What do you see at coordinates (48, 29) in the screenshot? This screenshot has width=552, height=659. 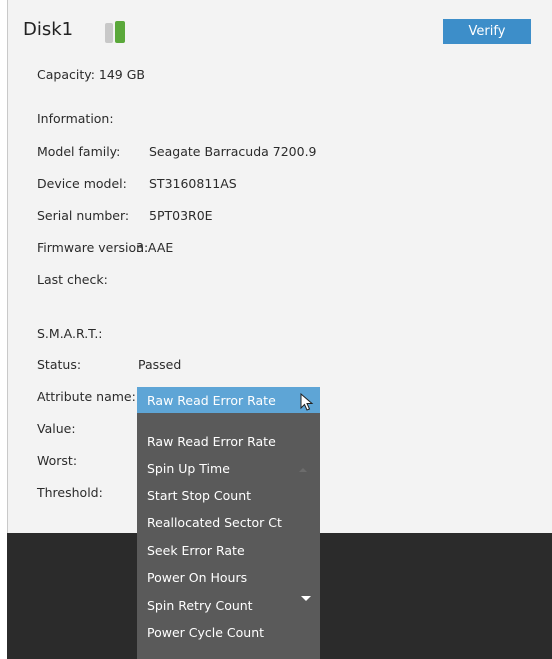 I see `disk-title: Disk1` at bounding box center [48, 29].